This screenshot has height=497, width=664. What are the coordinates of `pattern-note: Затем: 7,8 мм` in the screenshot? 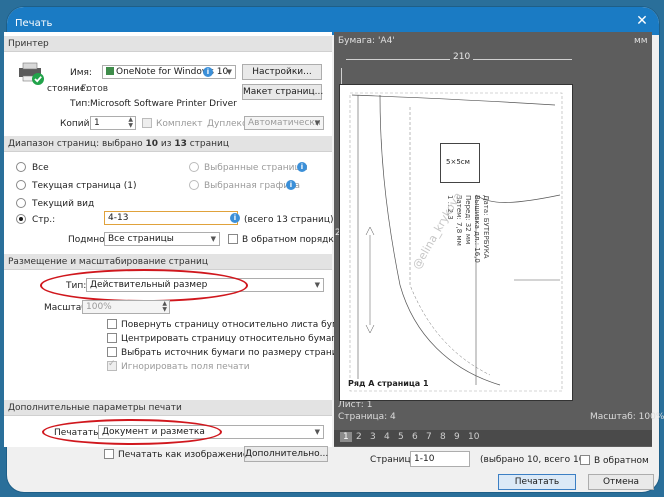 It's located at (459, 220).